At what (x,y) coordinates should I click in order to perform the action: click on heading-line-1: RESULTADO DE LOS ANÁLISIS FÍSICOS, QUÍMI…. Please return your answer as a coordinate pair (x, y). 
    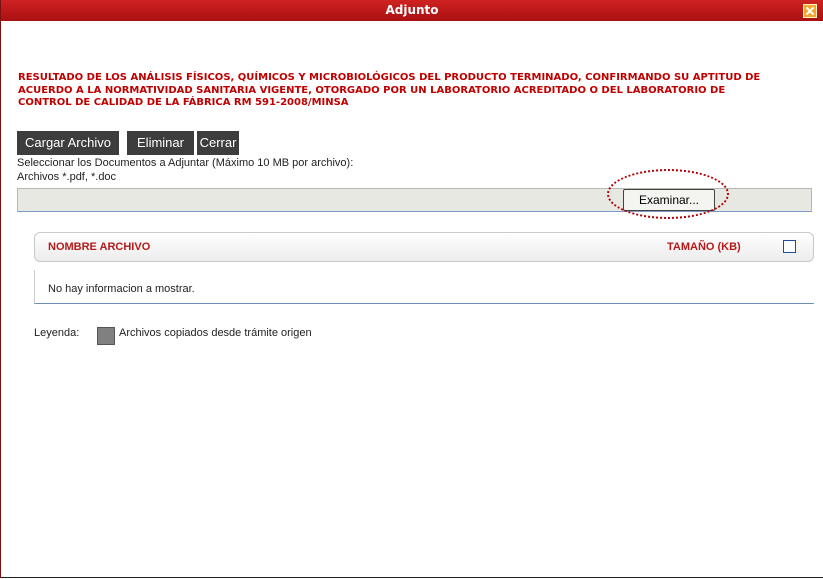
    Looking at the image, I should click on (389, 77).